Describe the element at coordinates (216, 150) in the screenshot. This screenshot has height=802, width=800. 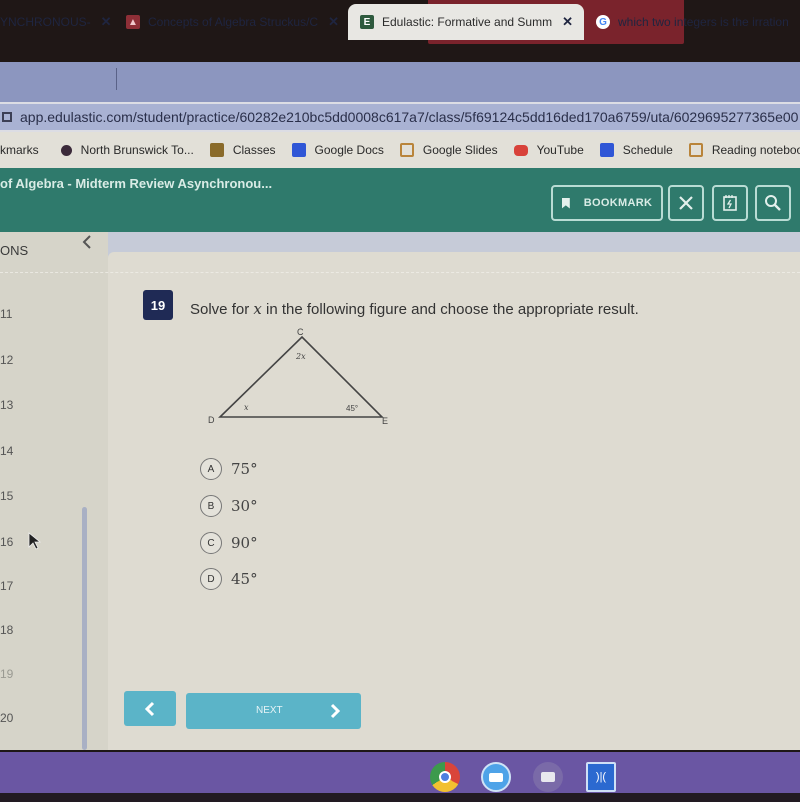
I see `classroom-icon` at that location.